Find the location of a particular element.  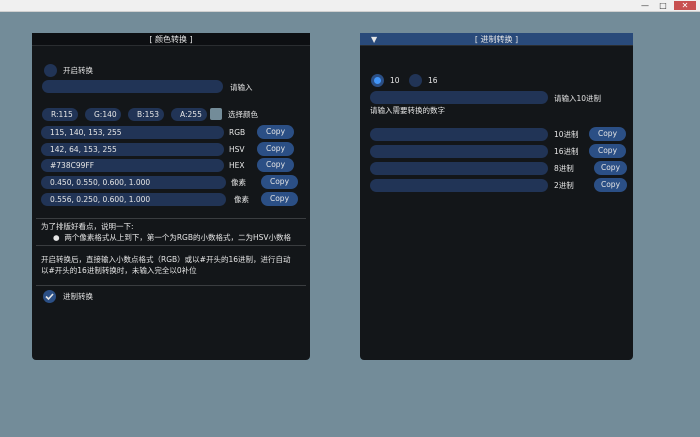

channel-g-field: G:140 is located at coordinates (103, 114).